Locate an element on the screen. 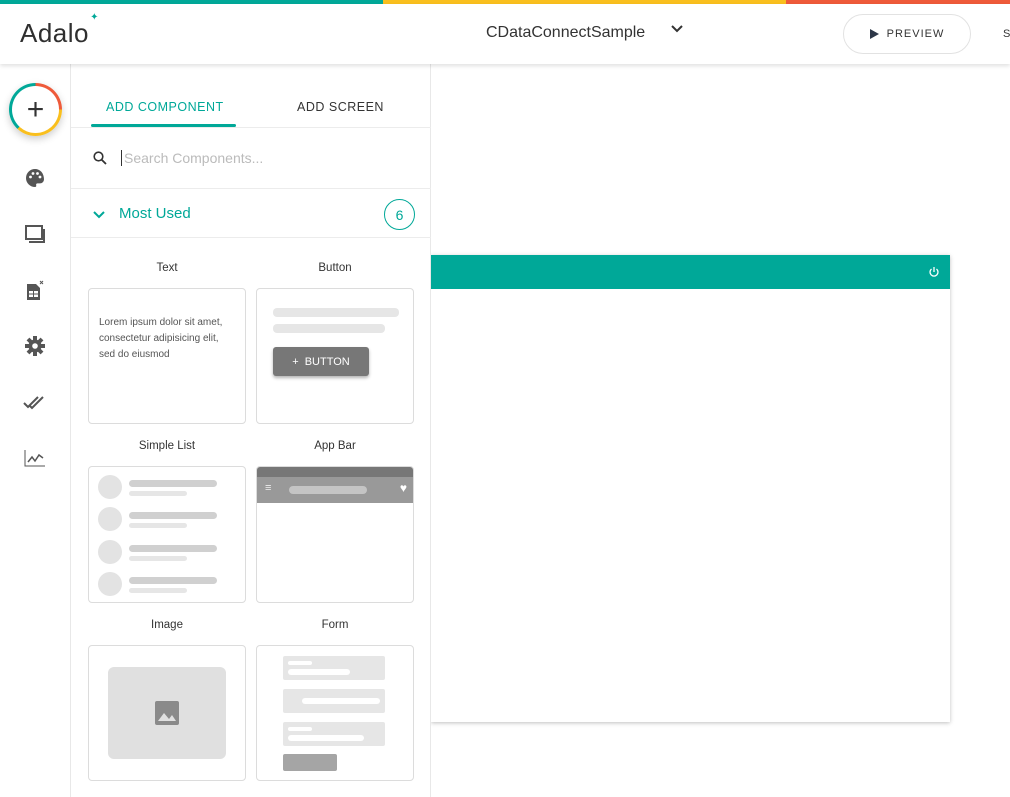  tab-add-component: ADD COMPONENT is located at coordinates (165, 107).